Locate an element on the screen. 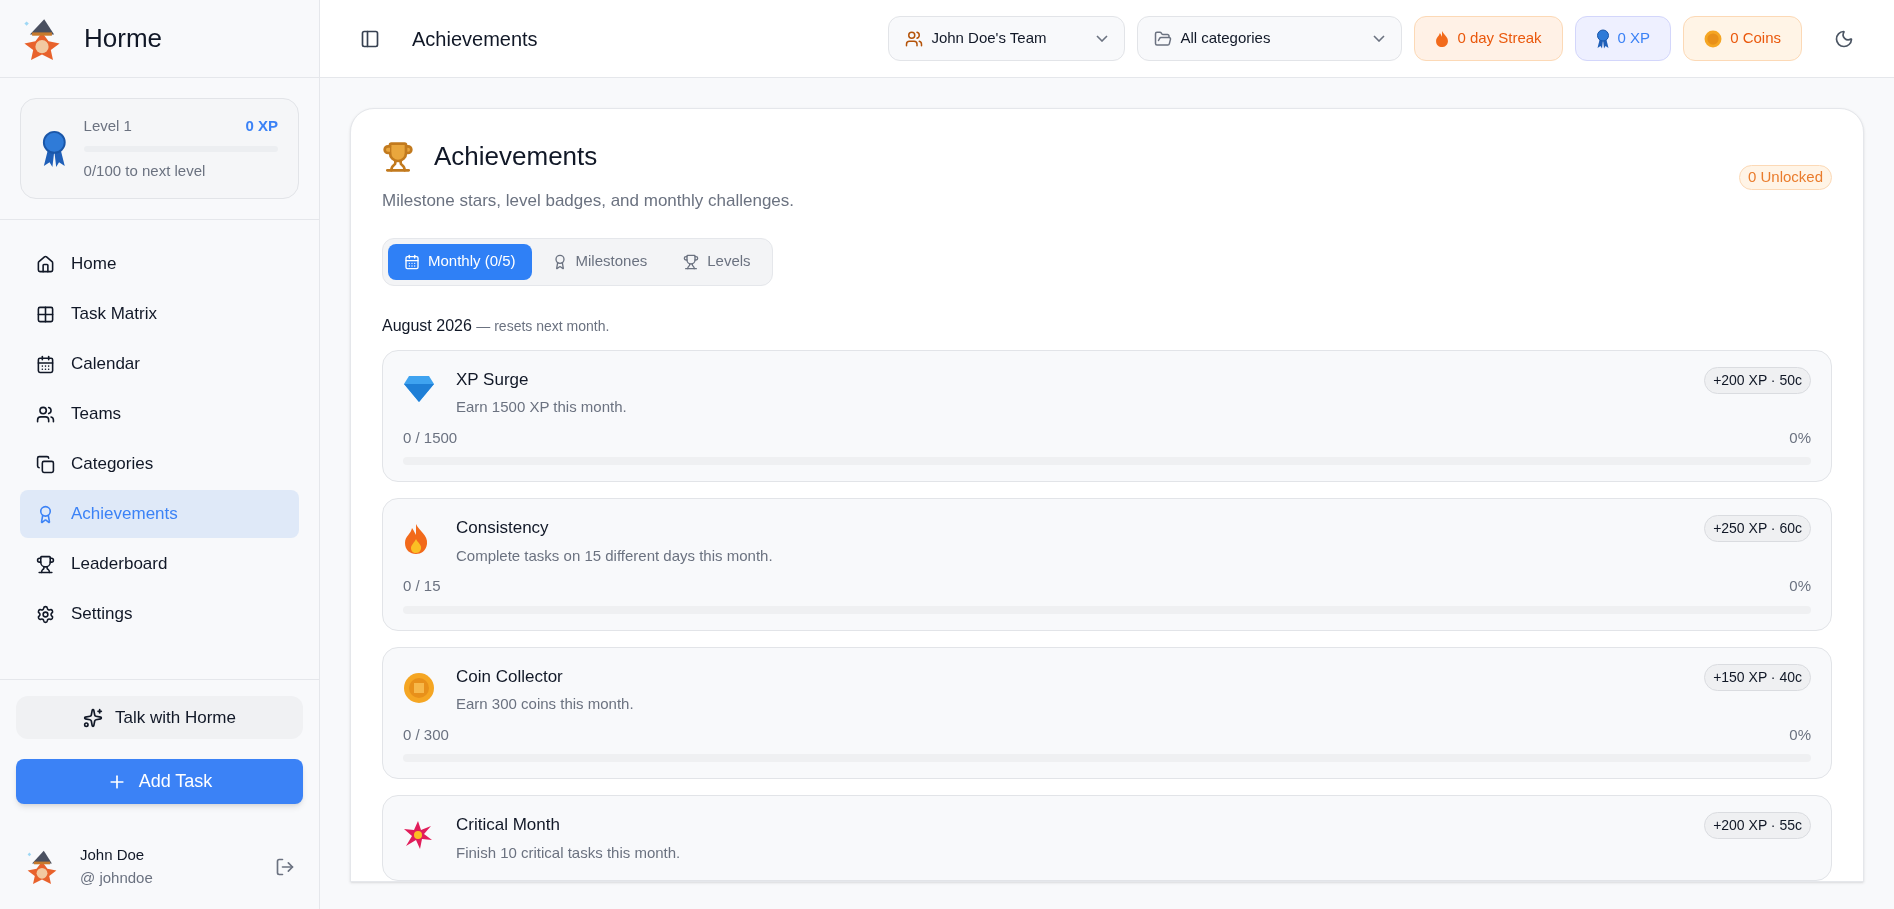  theme-toggle-icon is located at coordinates (1844, 38).